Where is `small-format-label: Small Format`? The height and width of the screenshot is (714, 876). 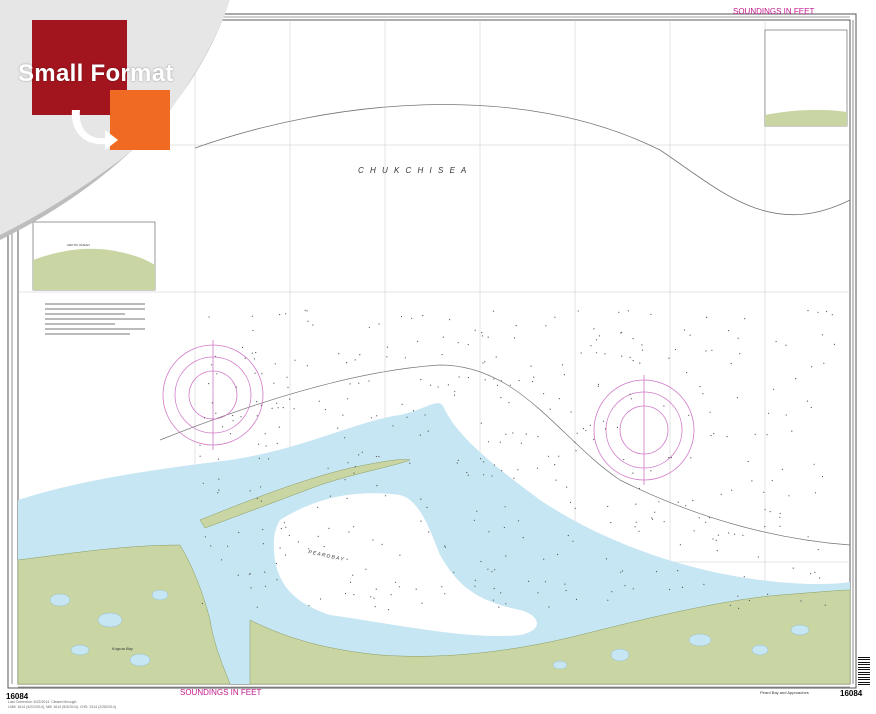
small-format-label: Small Format is located at coordinates (96, 73).